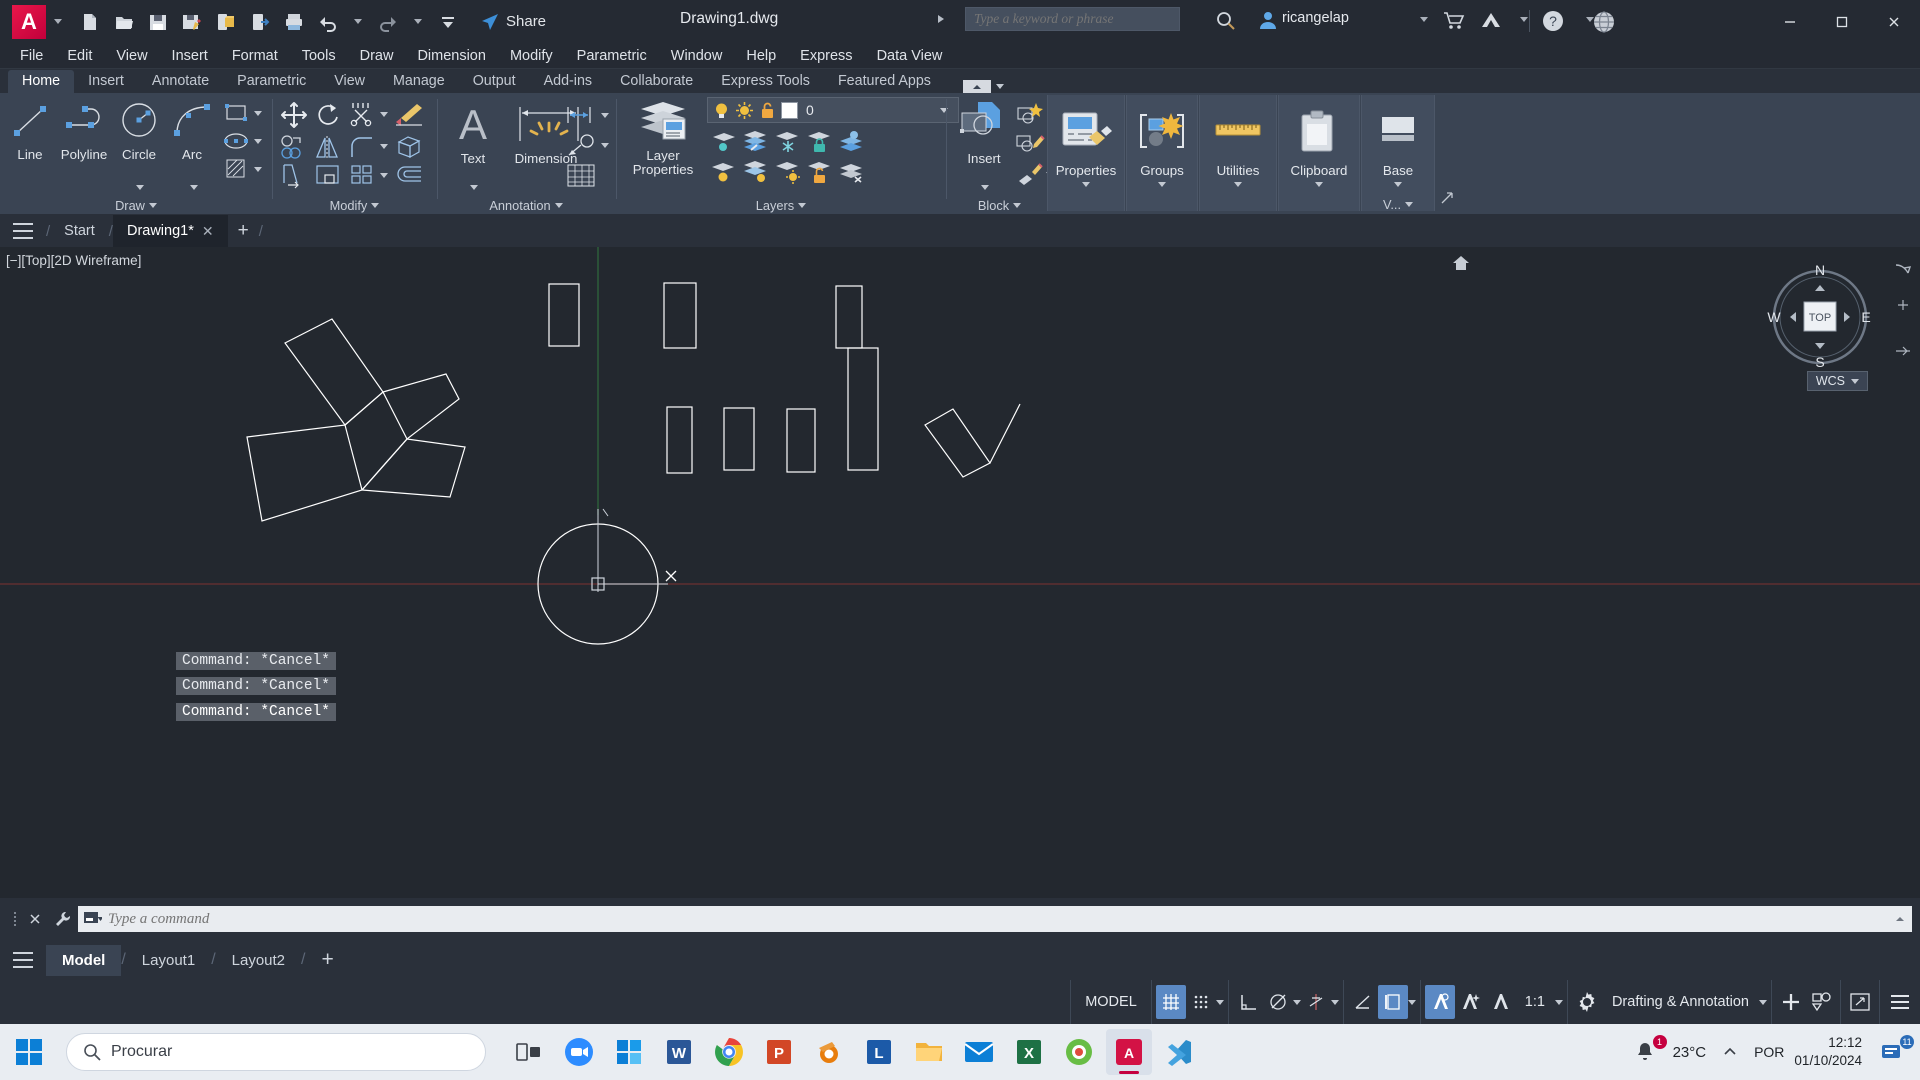  Describe the element at coordinates (258, 141) in the screenshot. I see `ellipse-chevron-down-icon` at that location.